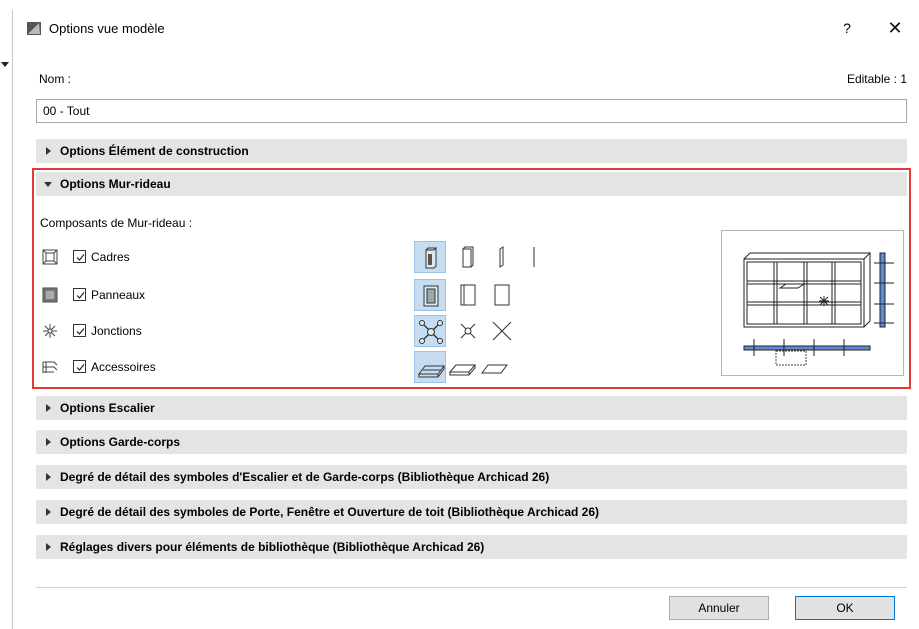 The height and width of the screenshot is (629, 919). Describe the element at coordinates (471, 408) in the screenshot. I see `section-stair: Options Escalier` at that location.